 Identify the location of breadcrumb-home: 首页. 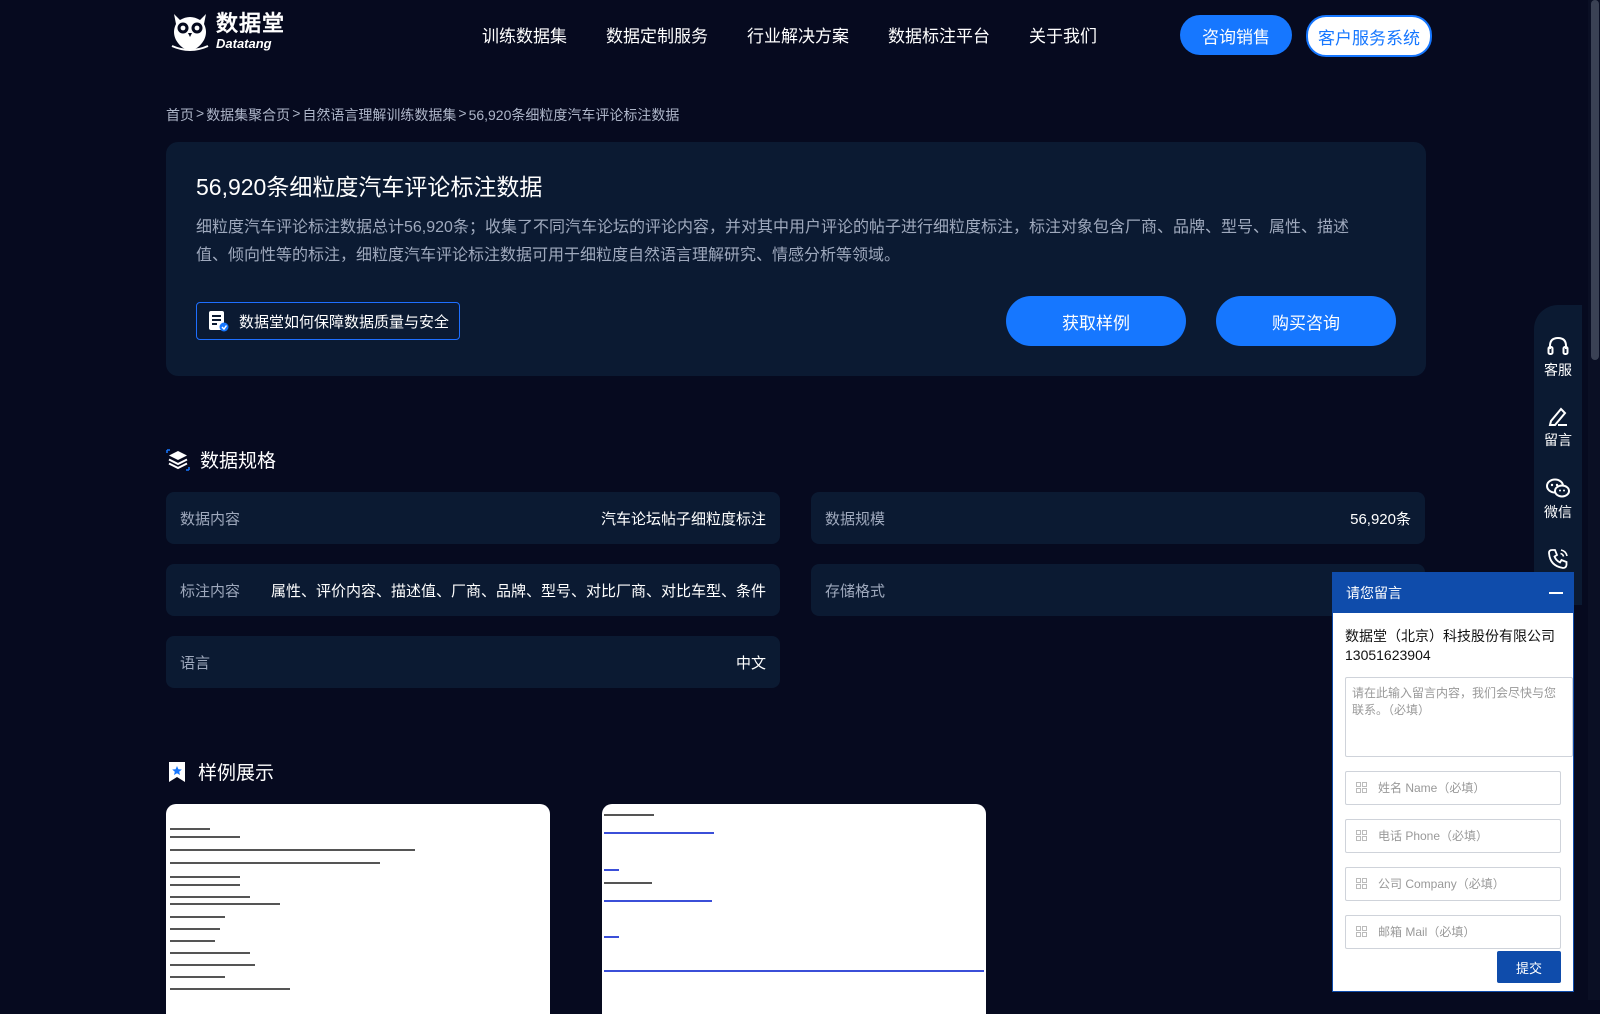
(180, 115).